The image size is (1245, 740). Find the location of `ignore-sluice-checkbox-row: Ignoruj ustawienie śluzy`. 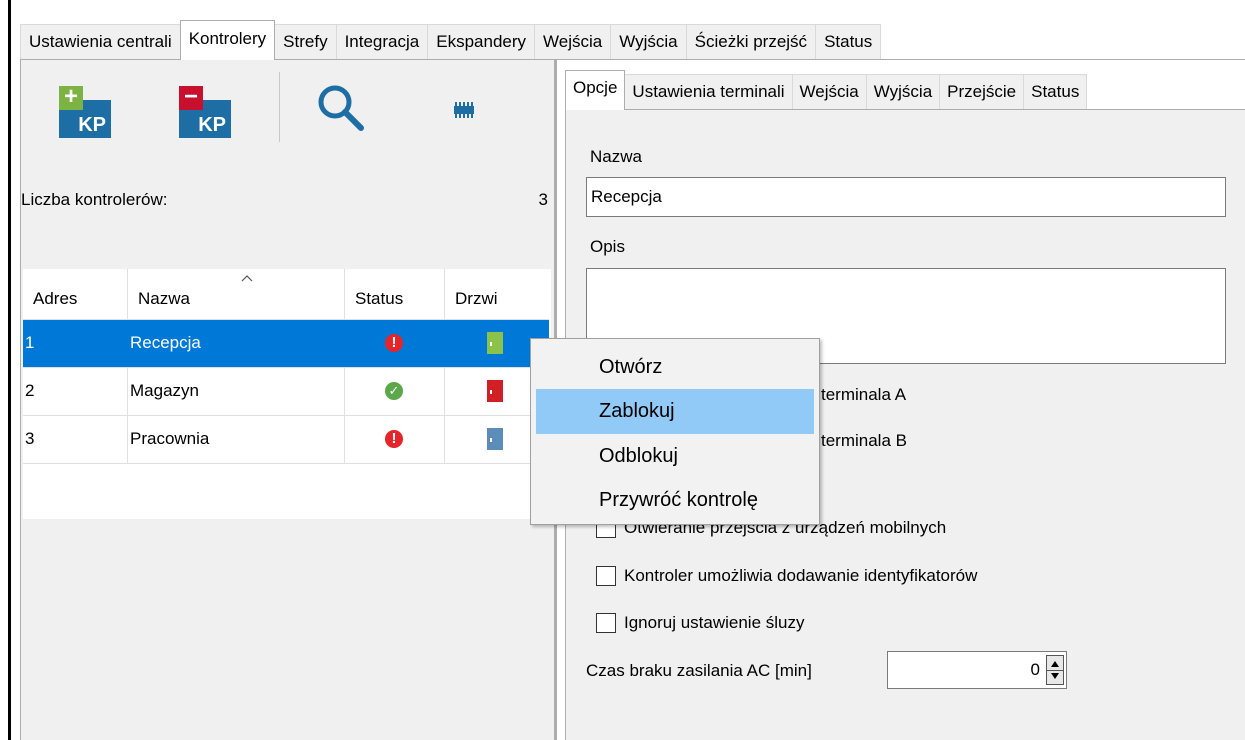

ignore-sluice-checkbox-row: Ignoruj ustawienie śluzy is located at coordinates (700, 623).